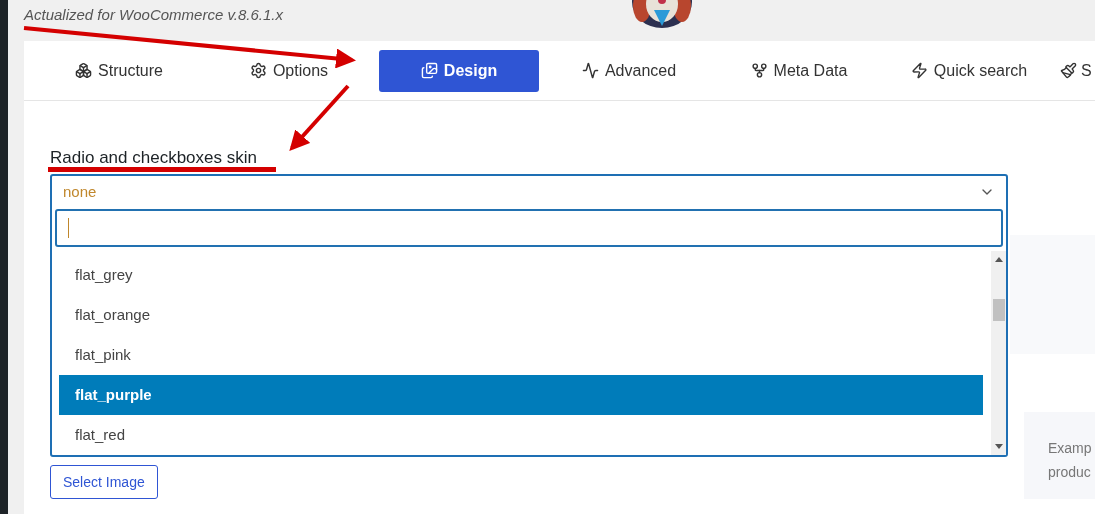 Image resolution: width=1095 pixels, height=514 pixels. Describe the element at coordinates (153, 15) in the screenshot. I see `version-note: Actualized for WooCommerce v.8.6.1.x` at that location.